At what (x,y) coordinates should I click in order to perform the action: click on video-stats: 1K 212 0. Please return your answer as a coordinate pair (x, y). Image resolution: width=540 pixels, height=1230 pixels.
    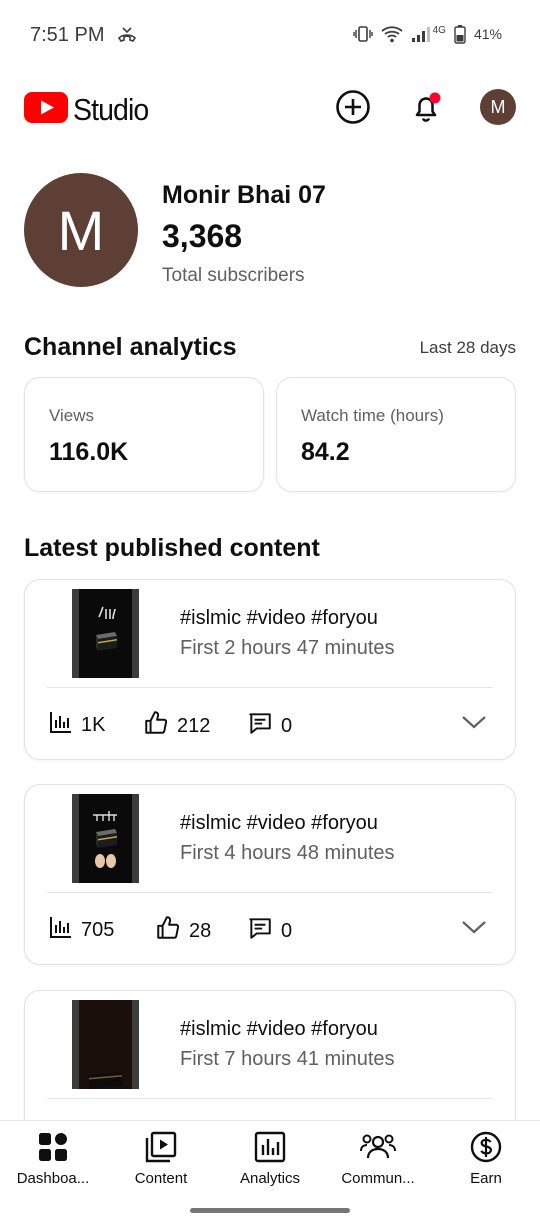
    Looking at the image, I should click on (269, 725).